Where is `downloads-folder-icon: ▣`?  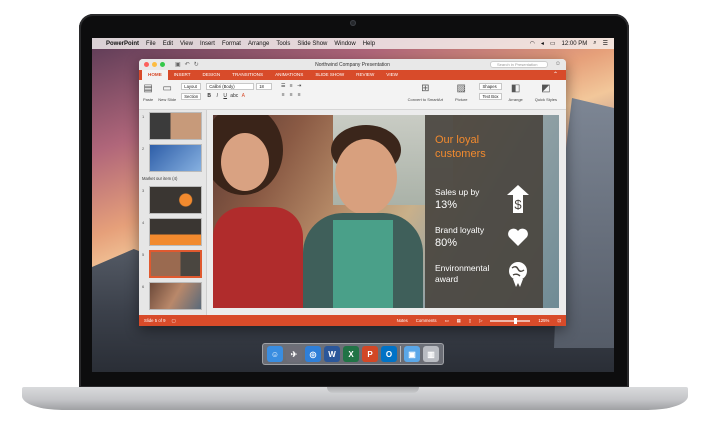 downloads-folder-icon: ▣ is located at coordinates (412, 354).